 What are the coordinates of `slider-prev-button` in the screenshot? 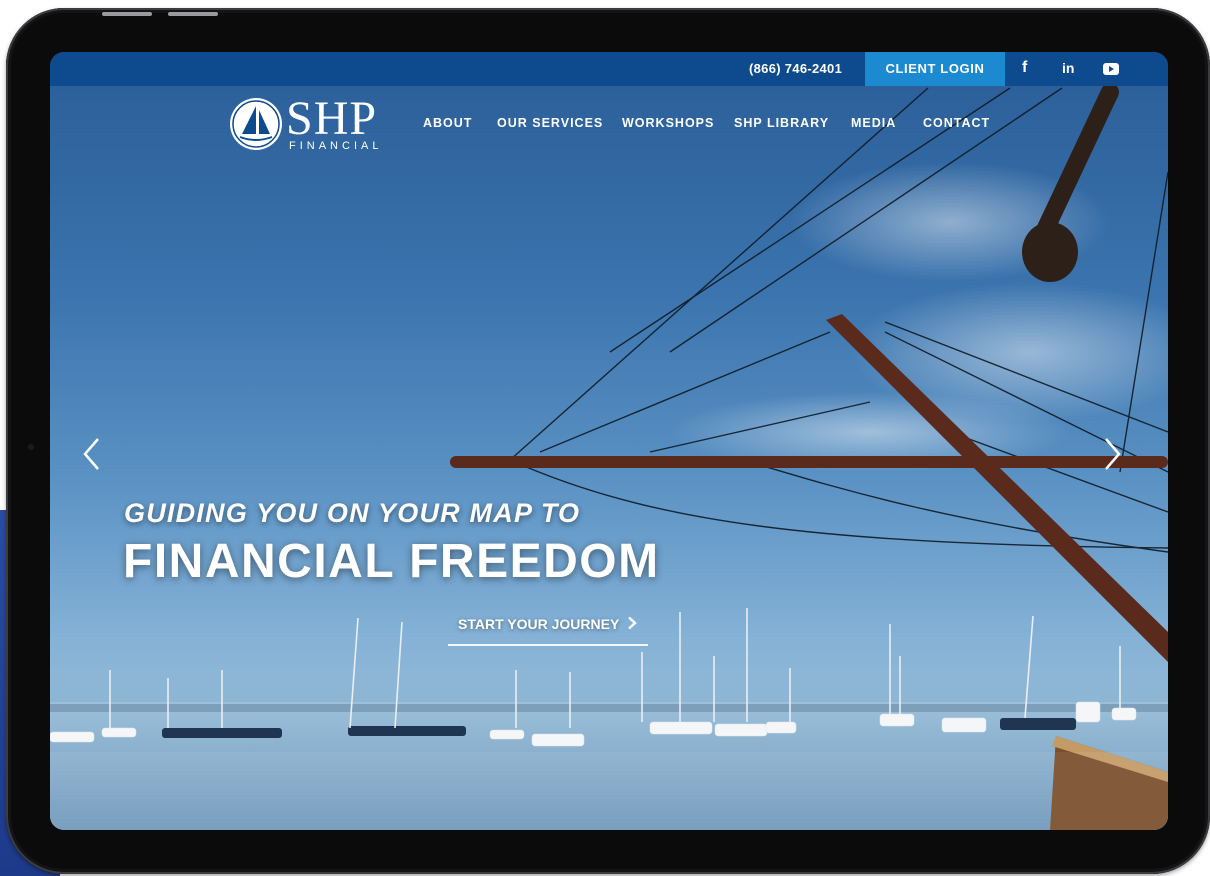 It's located at (92, 454).